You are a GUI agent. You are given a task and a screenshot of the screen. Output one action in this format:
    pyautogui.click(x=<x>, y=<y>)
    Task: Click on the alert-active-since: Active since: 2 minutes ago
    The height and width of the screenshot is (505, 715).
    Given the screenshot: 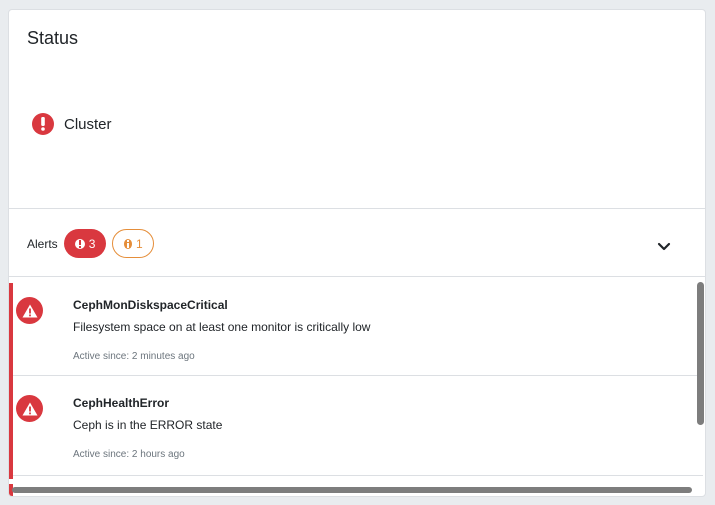 What is the action you would take?
    pyautogui.click(x=134, y=356)
    